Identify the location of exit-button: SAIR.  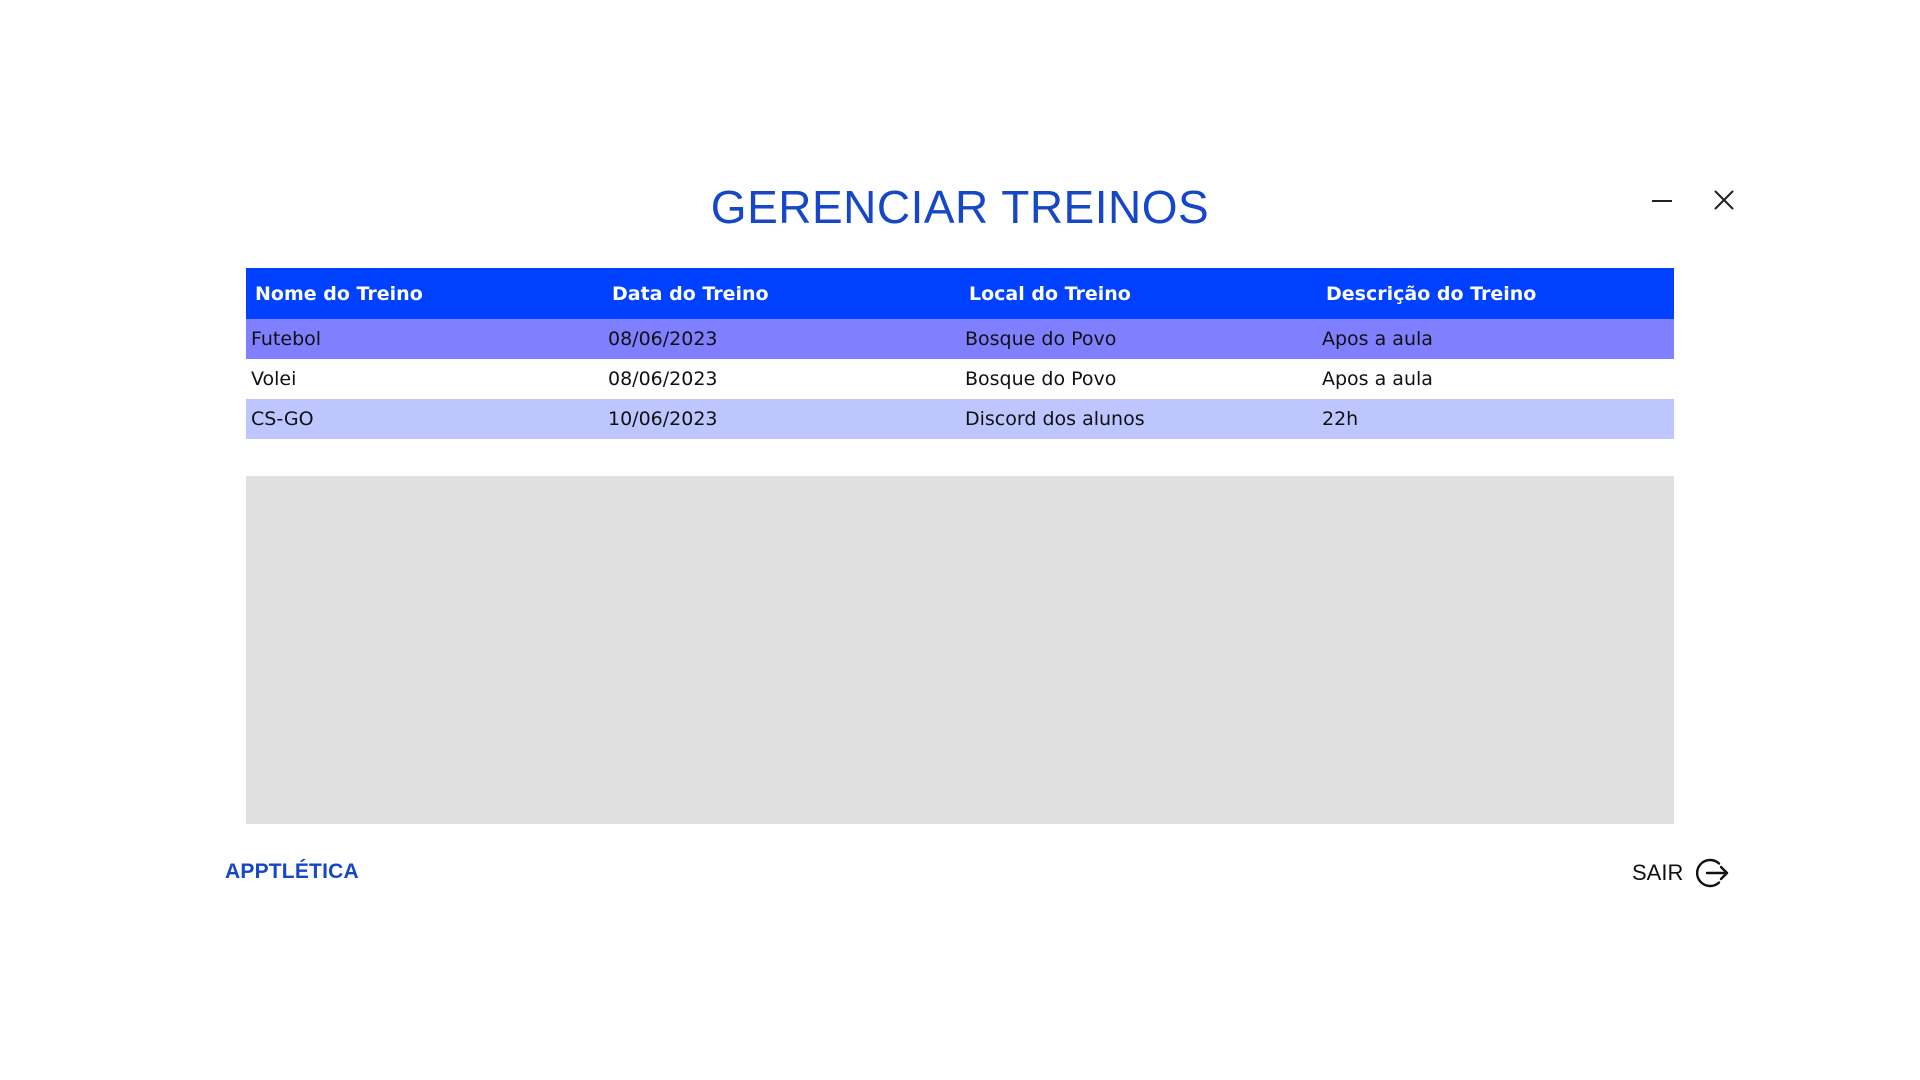
(1681, 873).